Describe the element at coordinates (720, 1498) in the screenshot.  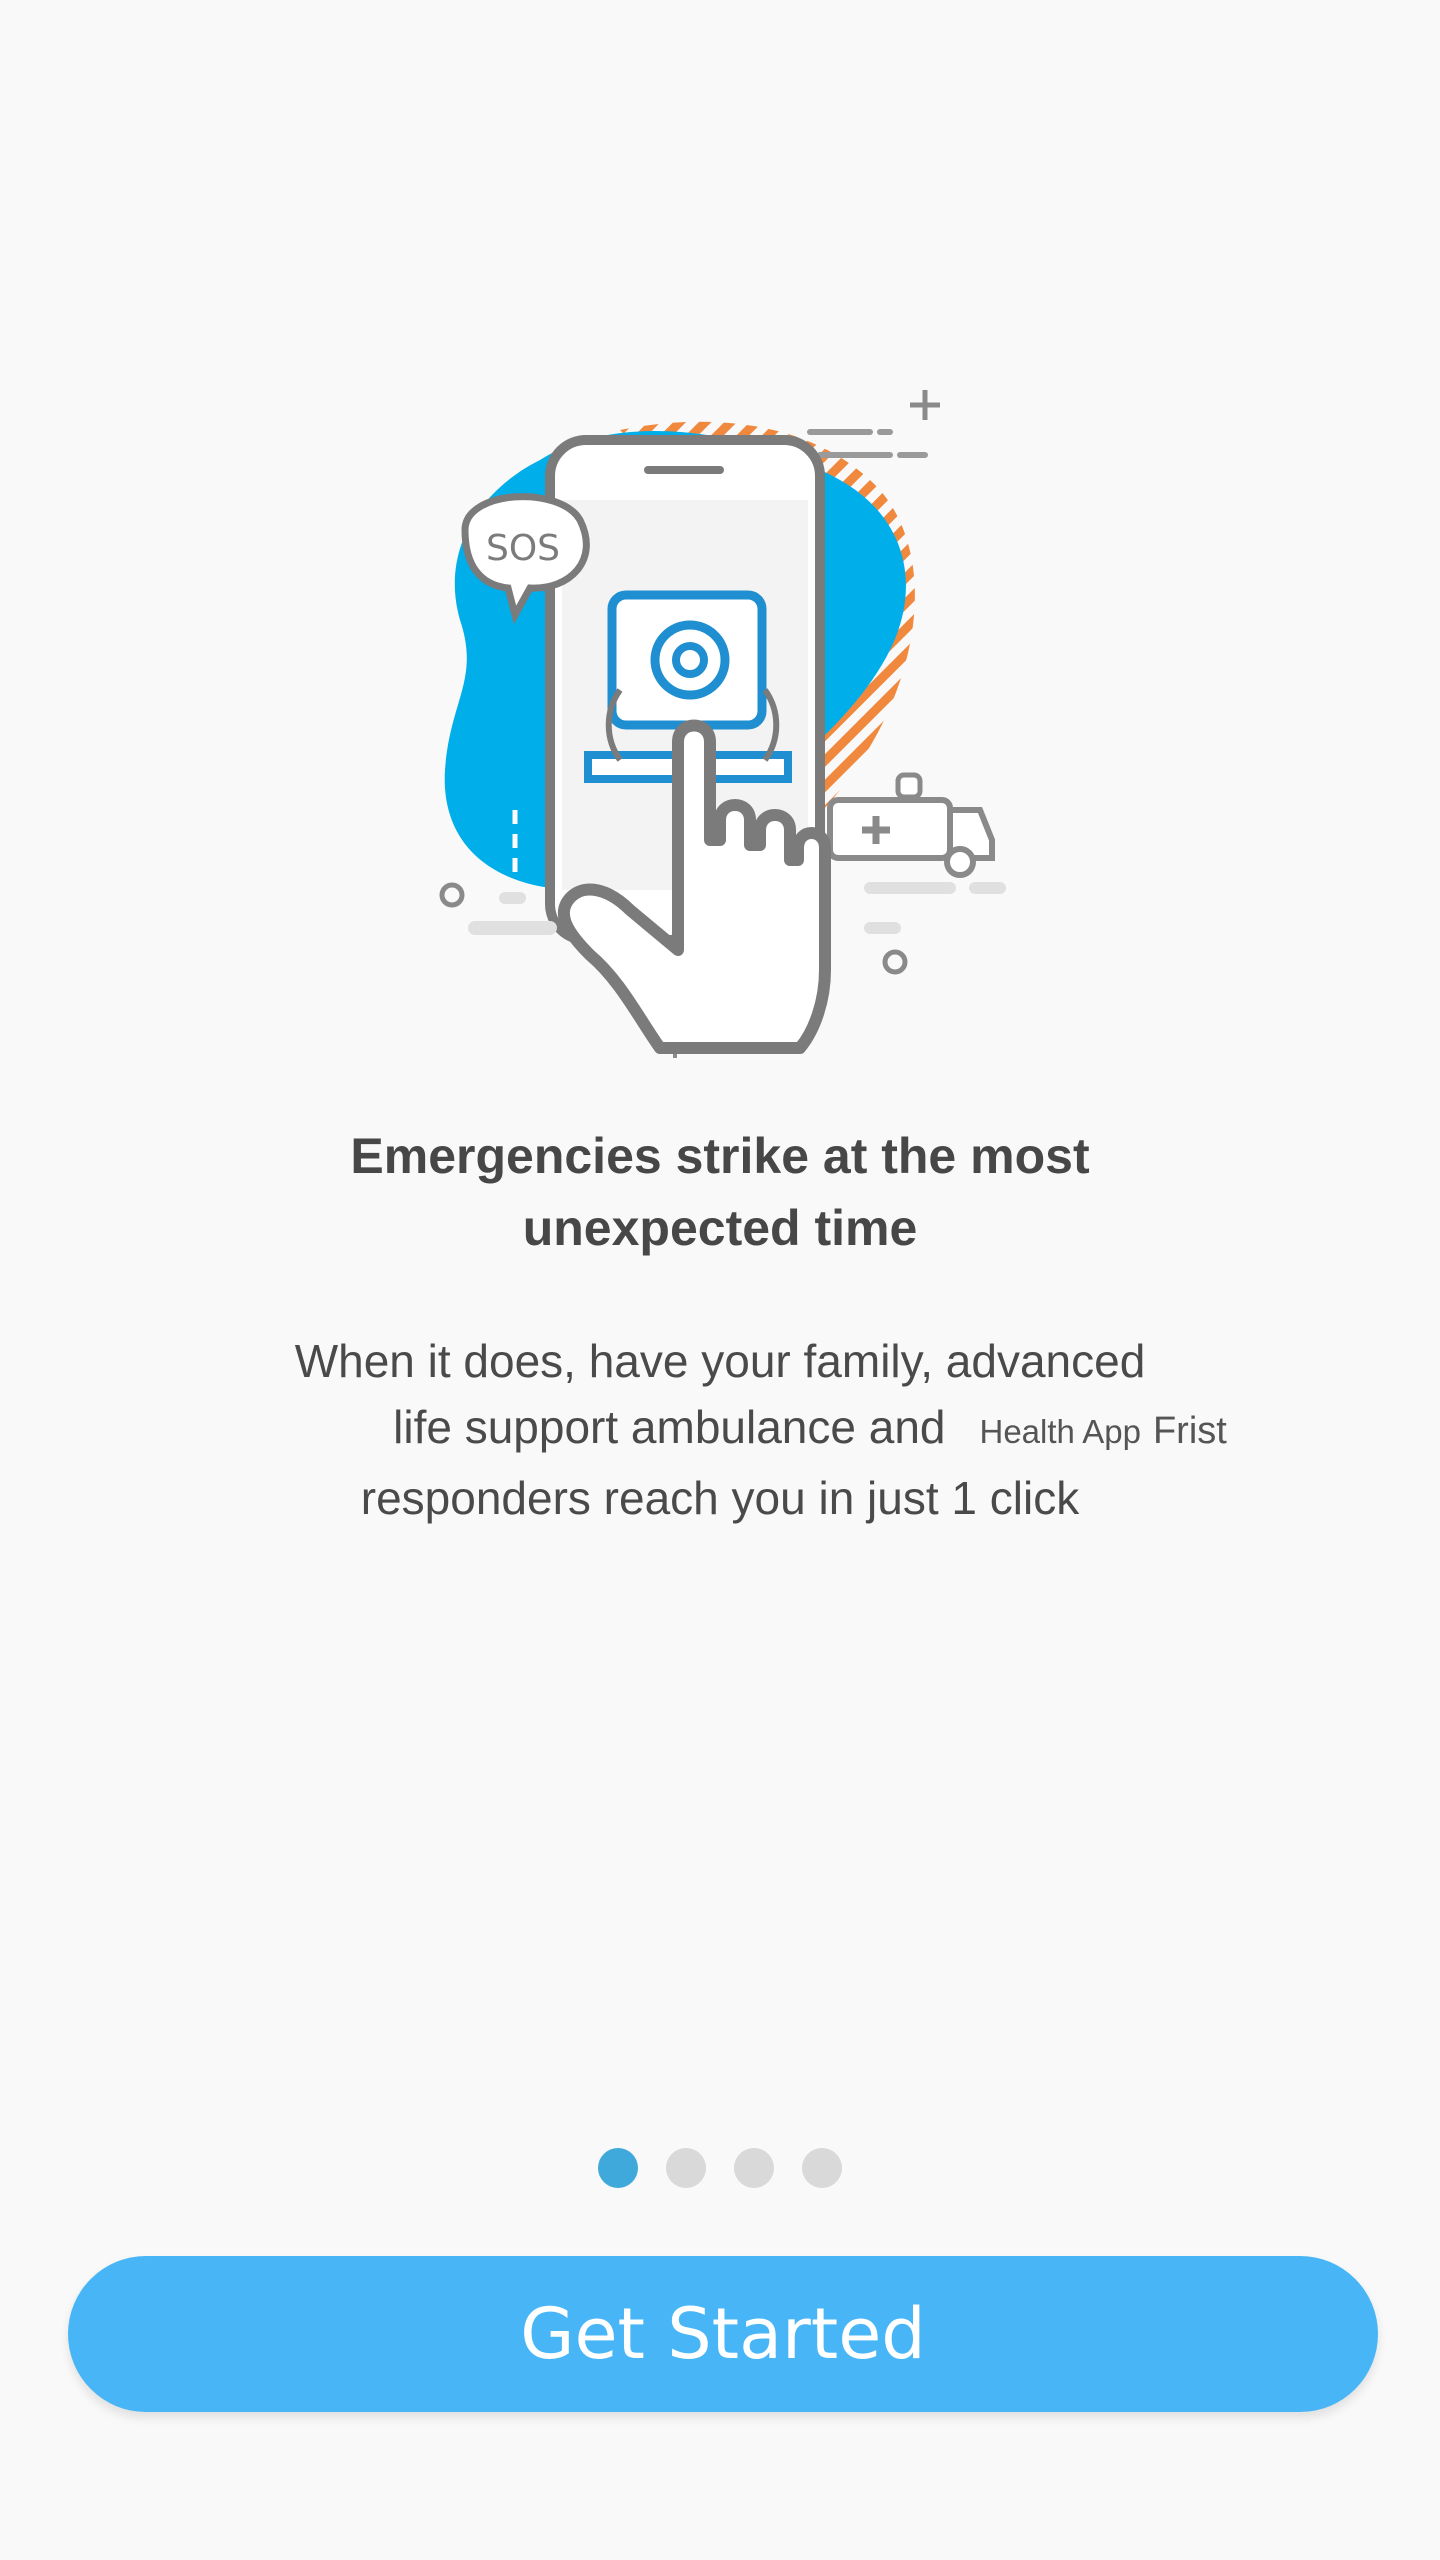
I see `description-line-3: responders reach you in just 1 click` at that location.